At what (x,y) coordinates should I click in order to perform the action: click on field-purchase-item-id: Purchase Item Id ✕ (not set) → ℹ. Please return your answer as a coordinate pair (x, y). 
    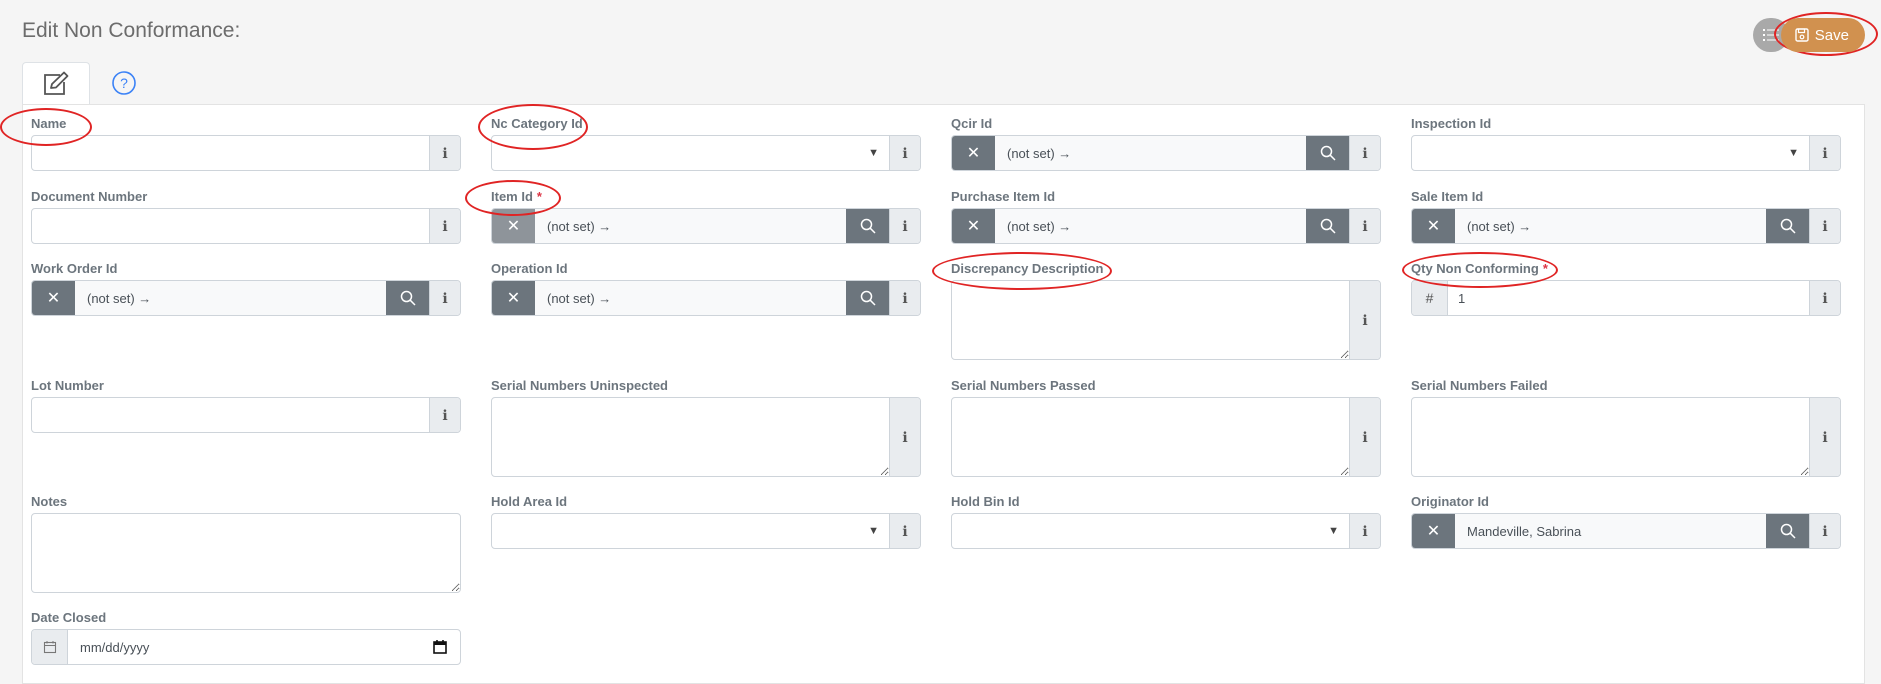
    Looking at the image, I should click on (1166, 216).